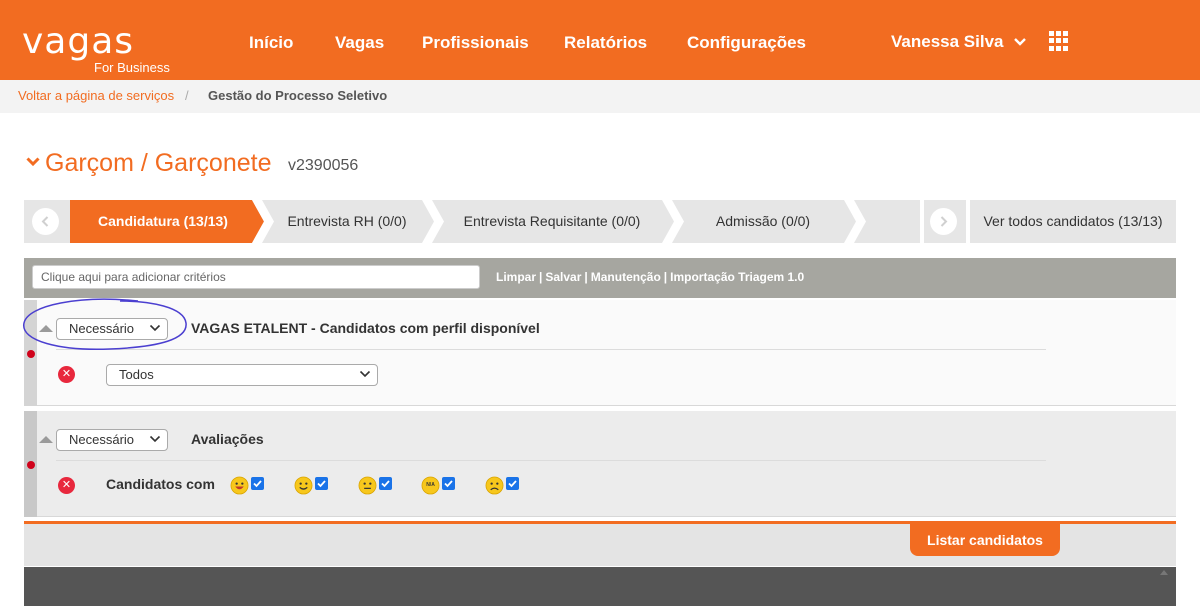 This screenshot has height=606, width=1200. What do you see at coordinates (378, 485) in the screenshot?
I see `rating-neutral` at bounding box center [378, 485].